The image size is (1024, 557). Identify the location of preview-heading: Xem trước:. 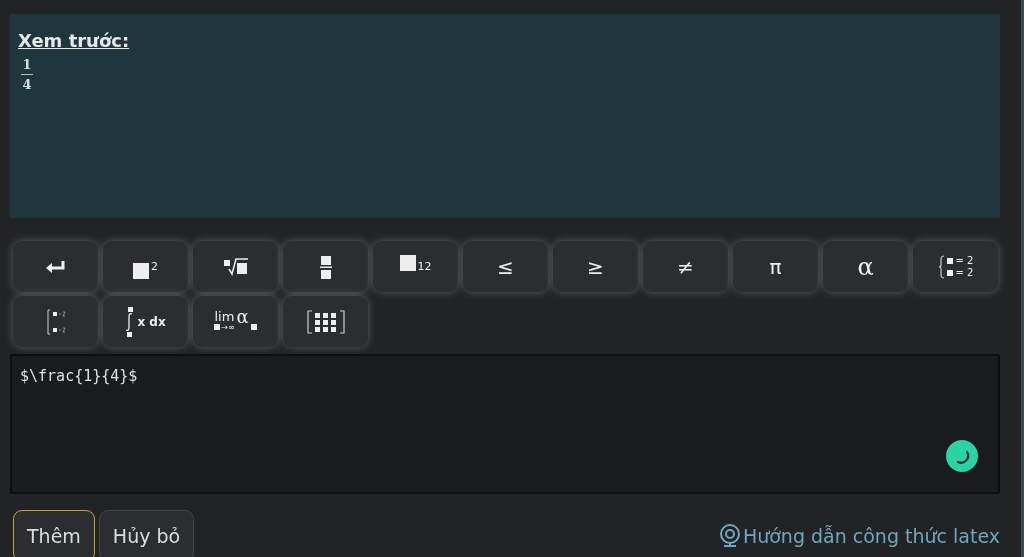
(74, 40).